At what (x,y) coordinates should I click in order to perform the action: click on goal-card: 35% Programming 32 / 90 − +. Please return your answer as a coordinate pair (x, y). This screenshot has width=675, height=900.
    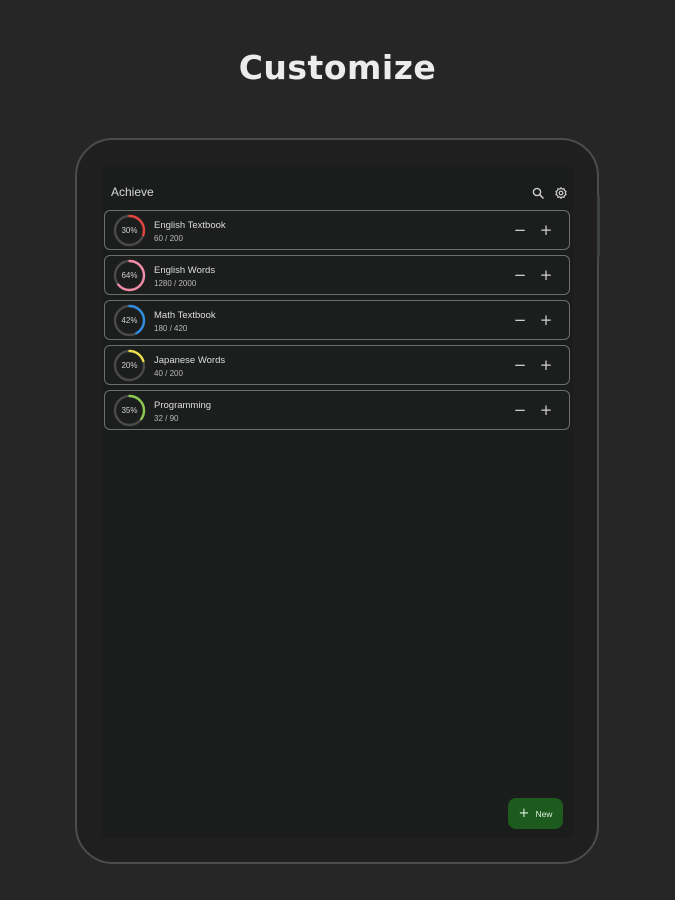
    Looking at the image, I should click on (337, 410).